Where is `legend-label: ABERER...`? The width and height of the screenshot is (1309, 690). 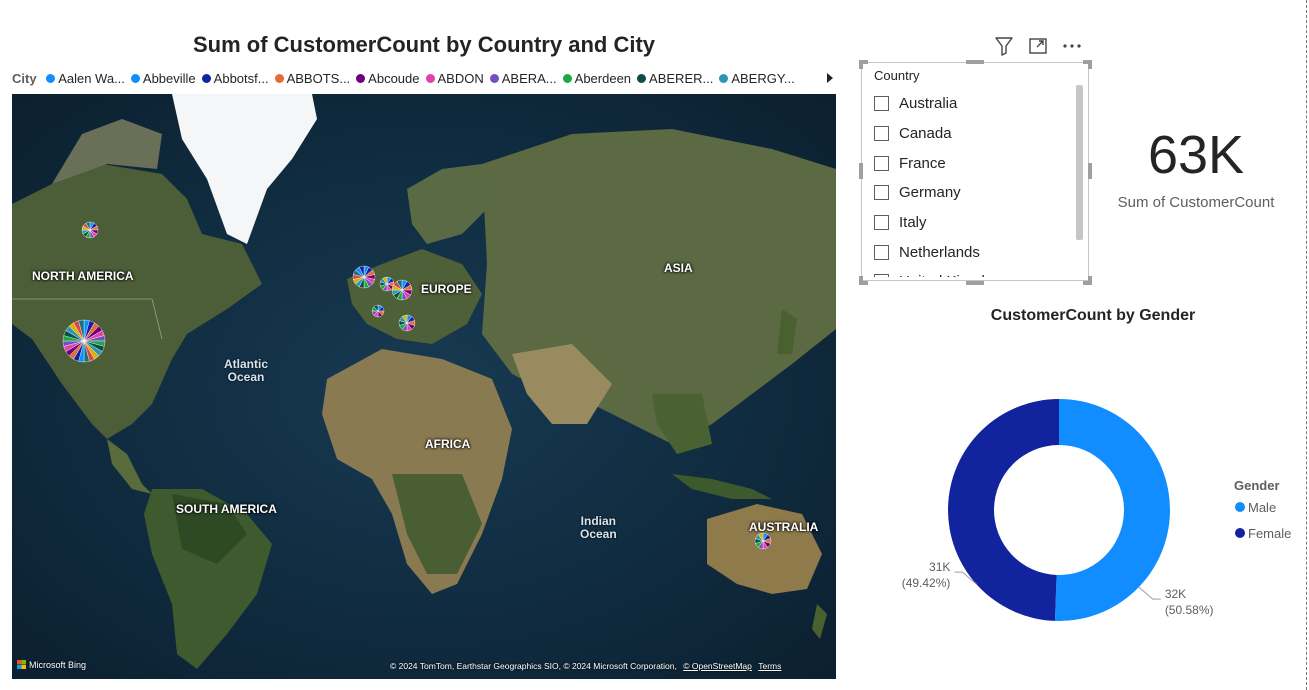 legend-label: ABERER... is located at coordinates (681, 78).